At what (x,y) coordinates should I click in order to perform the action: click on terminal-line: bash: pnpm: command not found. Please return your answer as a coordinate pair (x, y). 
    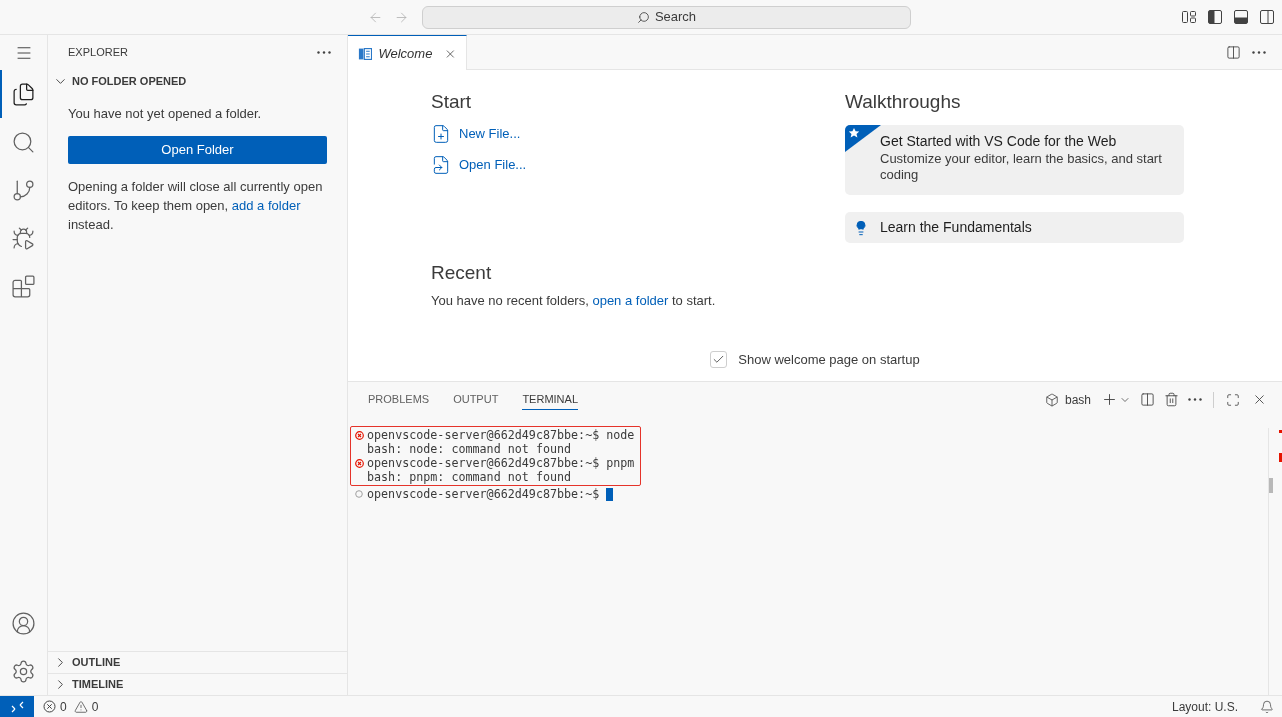
    Looking at the image, I should click on (469, 477).